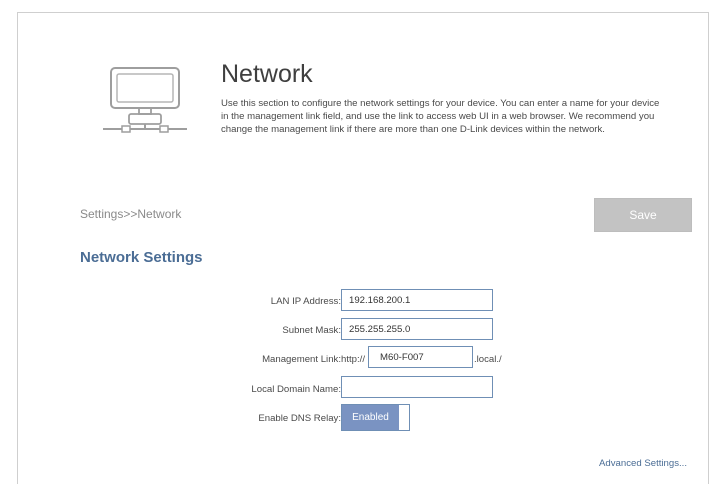 The image size is (717, 484). Describe the element at coordinates (417, 387) in the screenshot. I see `local-domain-input` at that location.